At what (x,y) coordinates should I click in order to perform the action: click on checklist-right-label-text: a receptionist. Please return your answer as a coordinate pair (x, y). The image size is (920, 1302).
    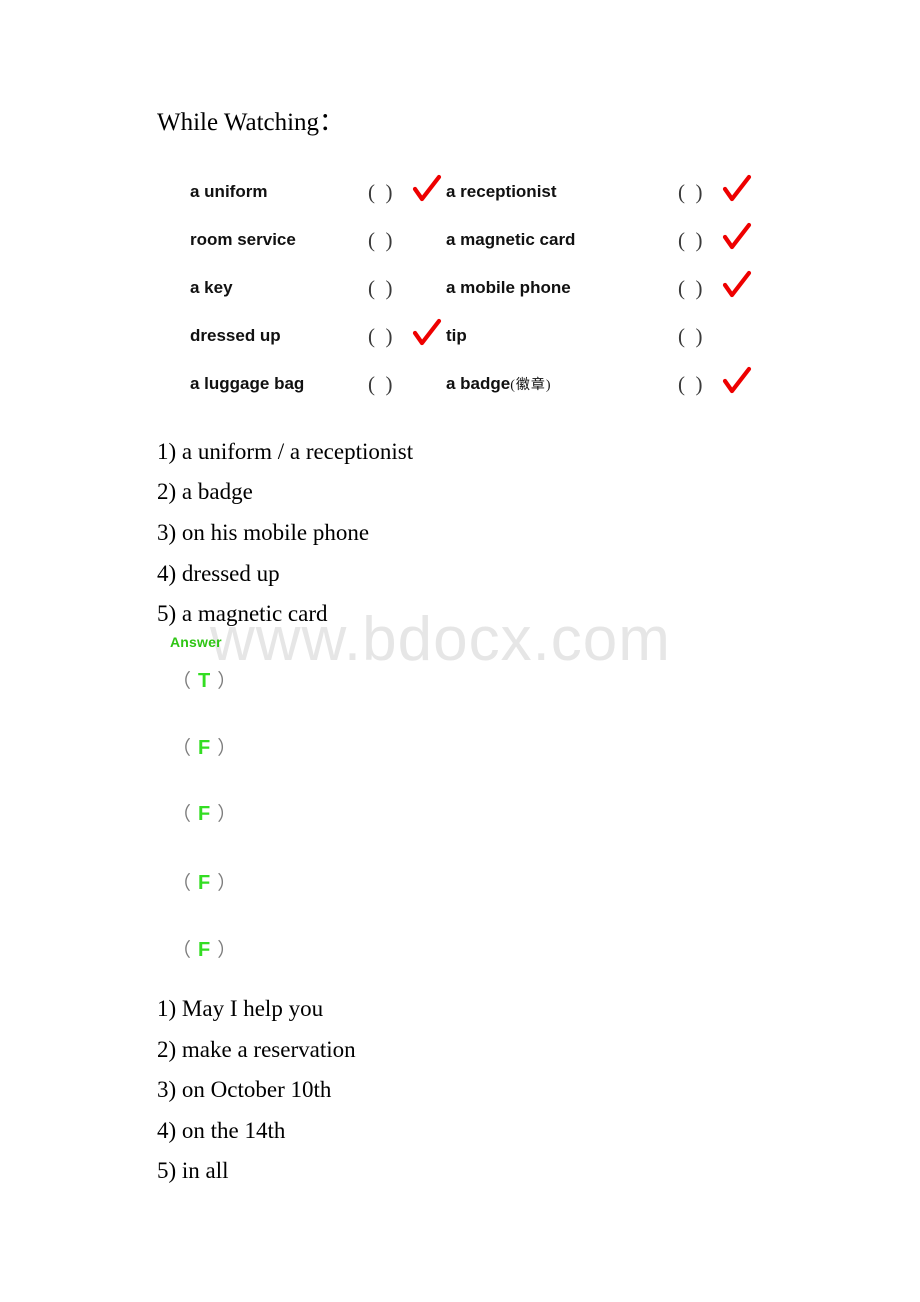
    Looking at the image, I should click on (501, 191).